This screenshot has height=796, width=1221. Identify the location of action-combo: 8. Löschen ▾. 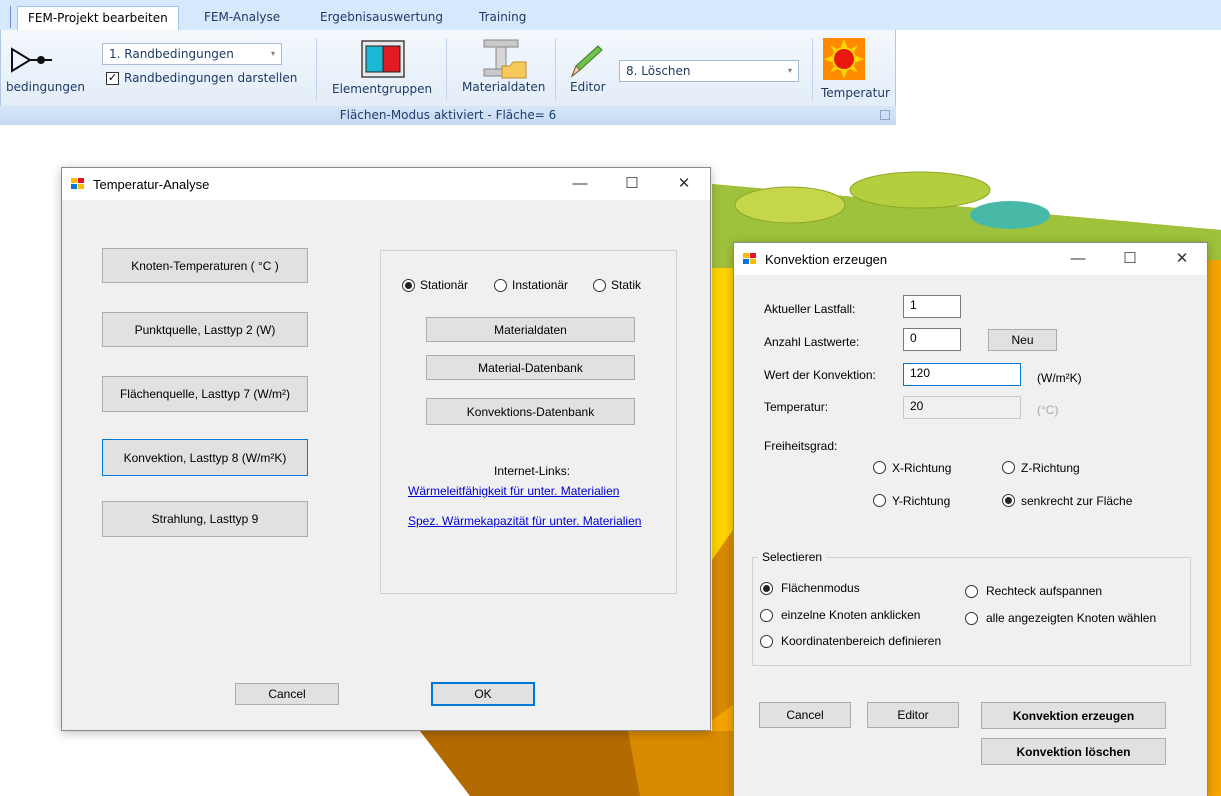
(709, 71).